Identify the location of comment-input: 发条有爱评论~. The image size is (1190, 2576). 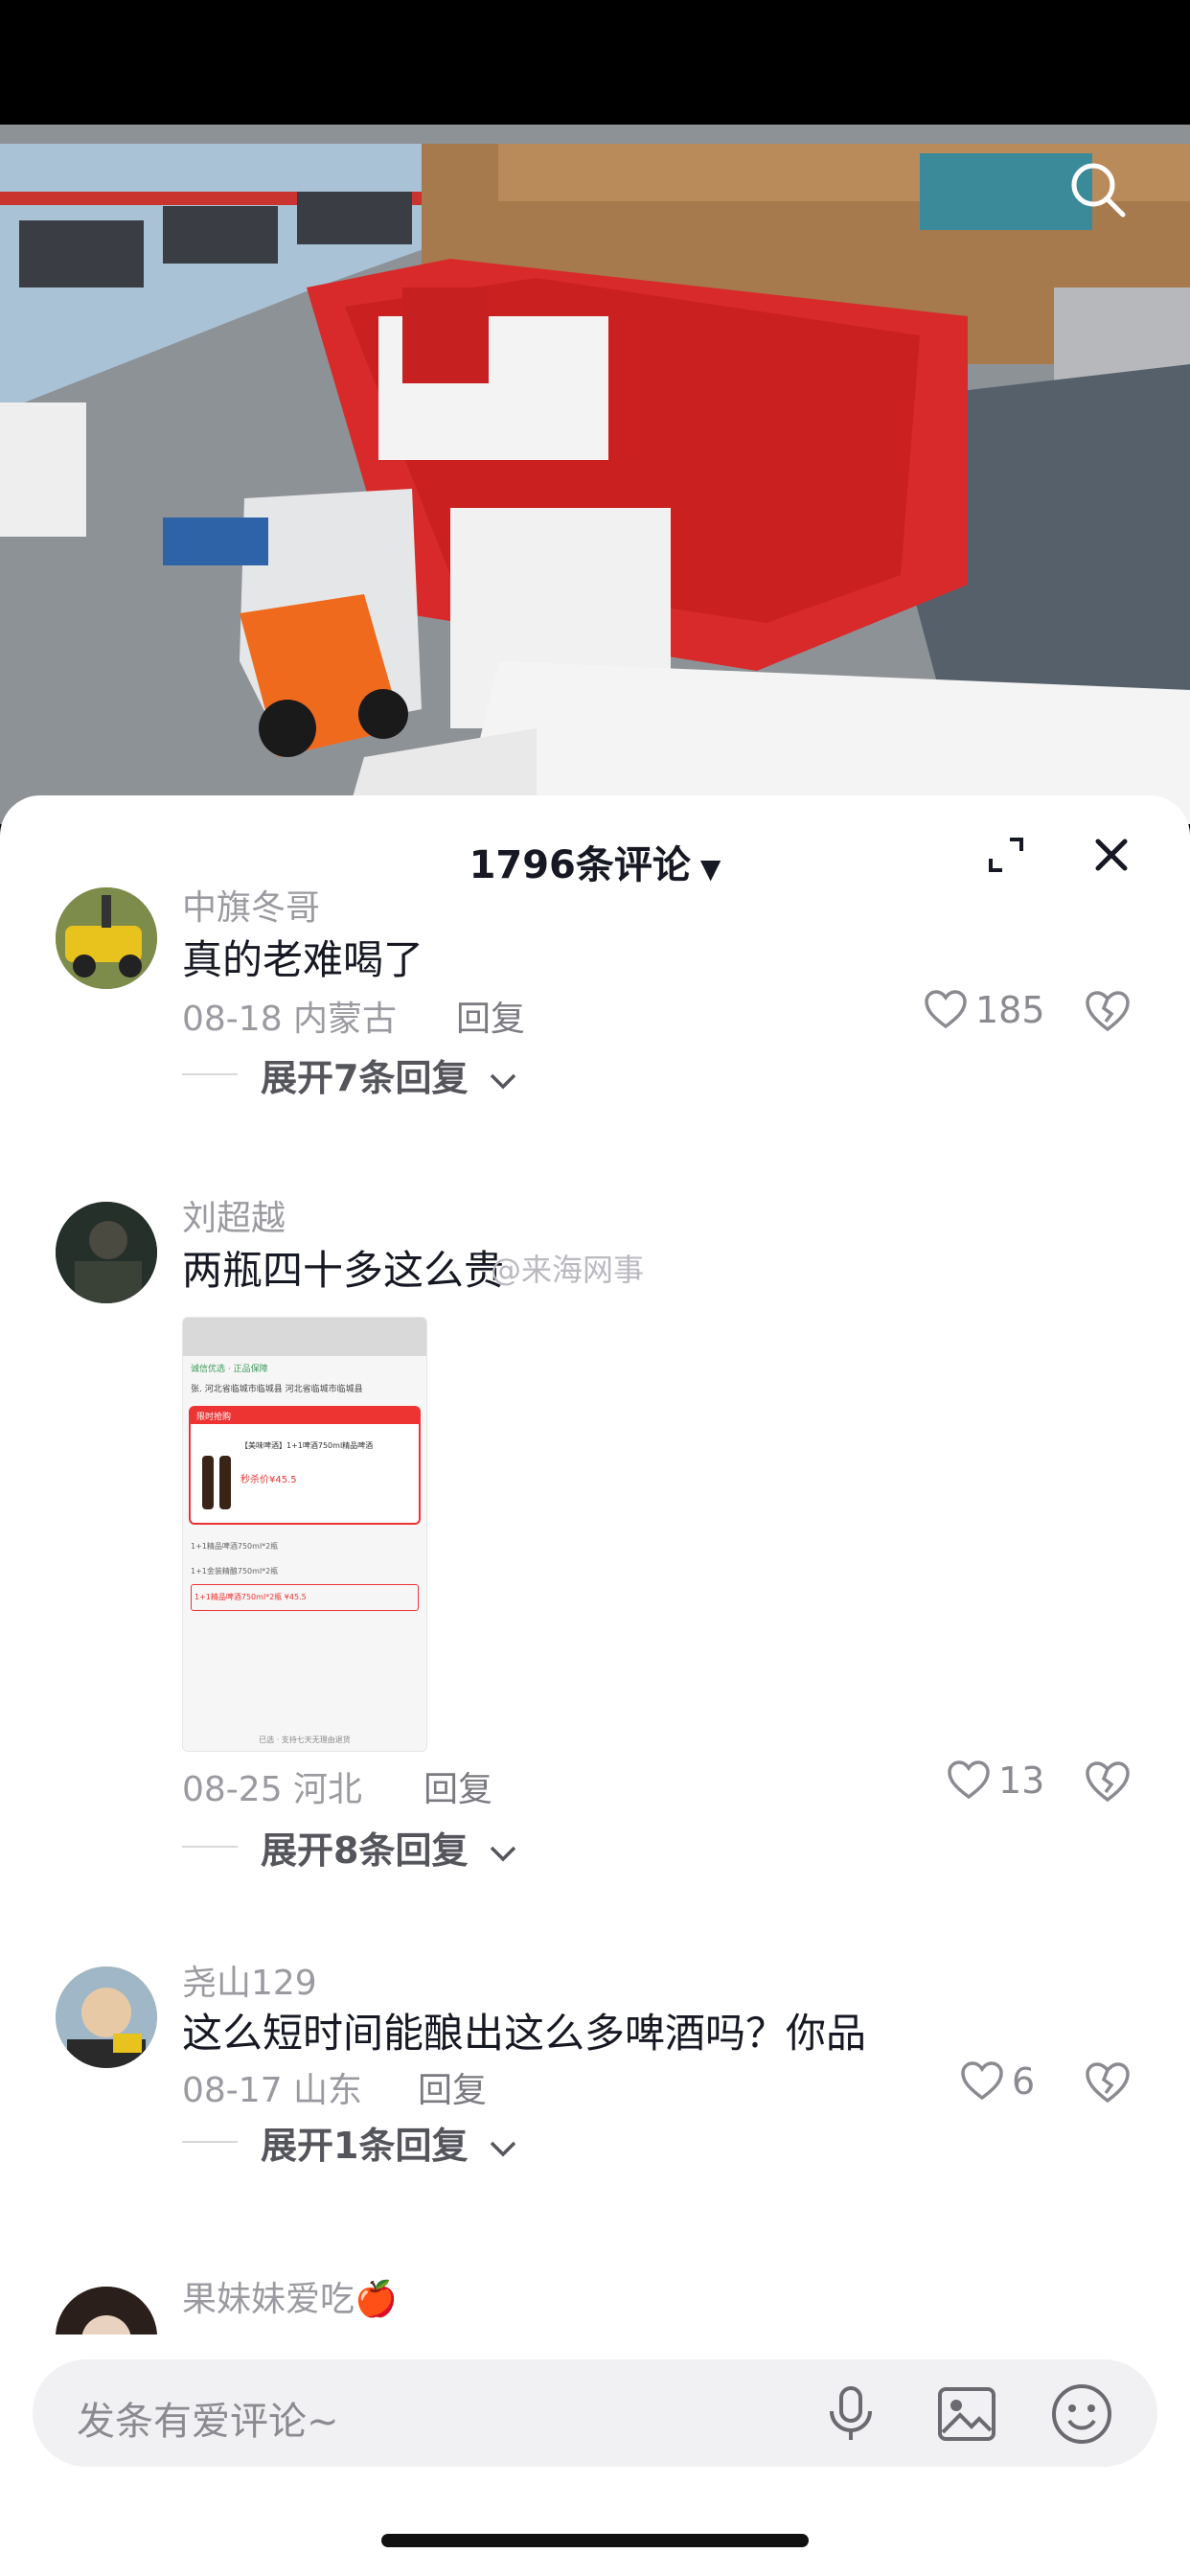
(595, 2413).